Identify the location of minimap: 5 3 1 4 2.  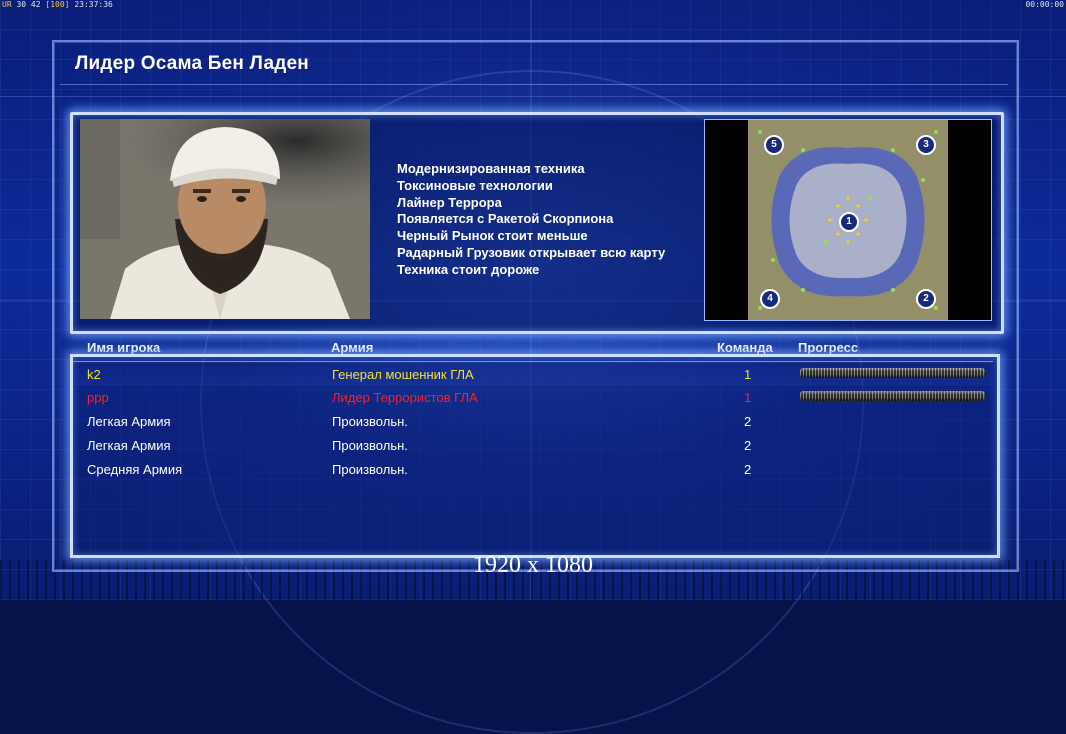
(848, 220).